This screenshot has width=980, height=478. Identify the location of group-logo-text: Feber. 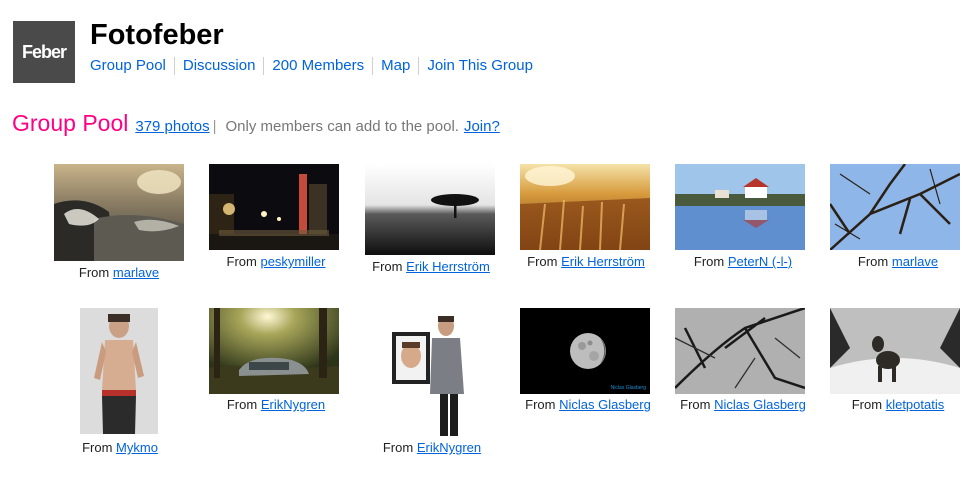
(44, 51).